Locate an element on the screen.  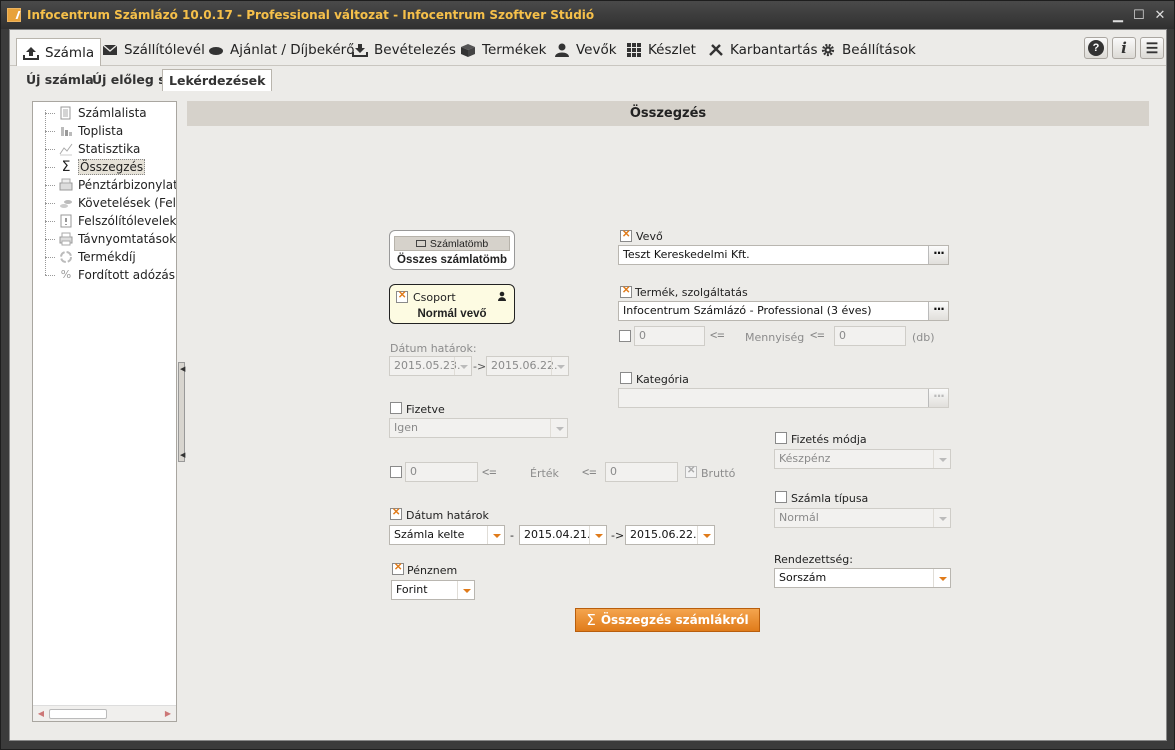
szamlatomb-button: Számlatömb is located at coordinates (452, 243).